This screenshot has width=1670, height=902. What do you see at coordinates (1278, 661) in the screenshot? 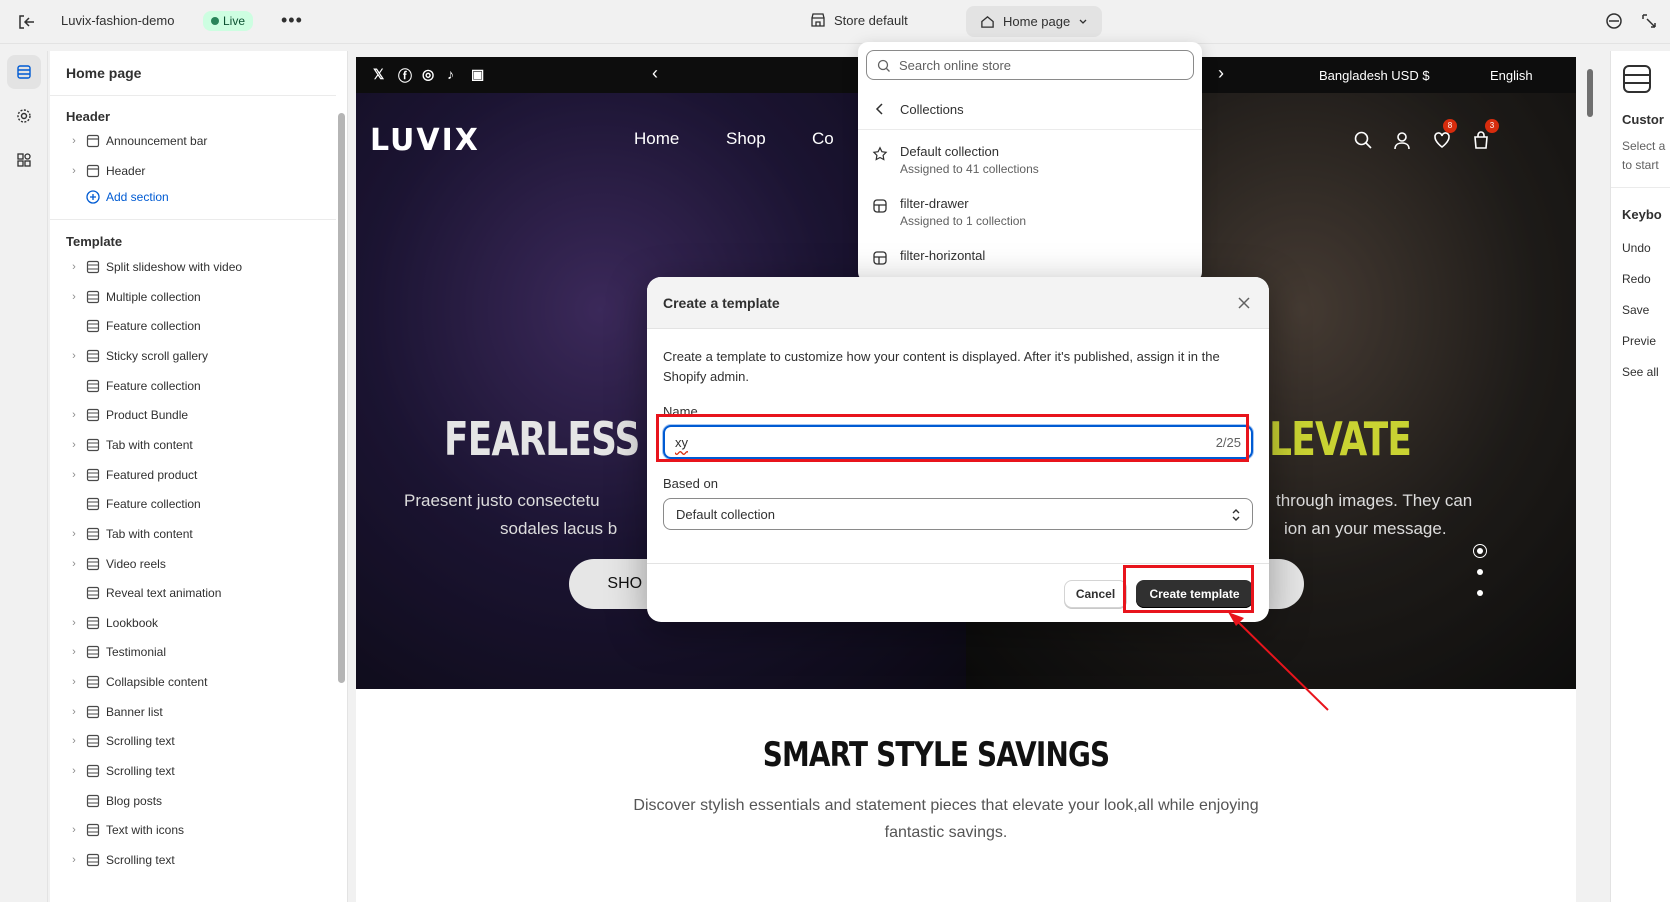
I see `pointer-arrow-icon` at bounding box center [1278, 661].